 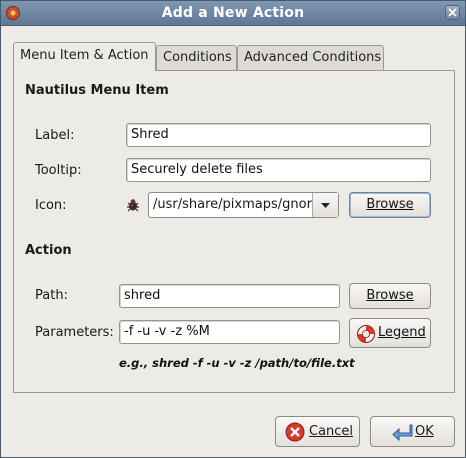 I want to click on icon-field-label: Icon:, so click(x=51, y=205).